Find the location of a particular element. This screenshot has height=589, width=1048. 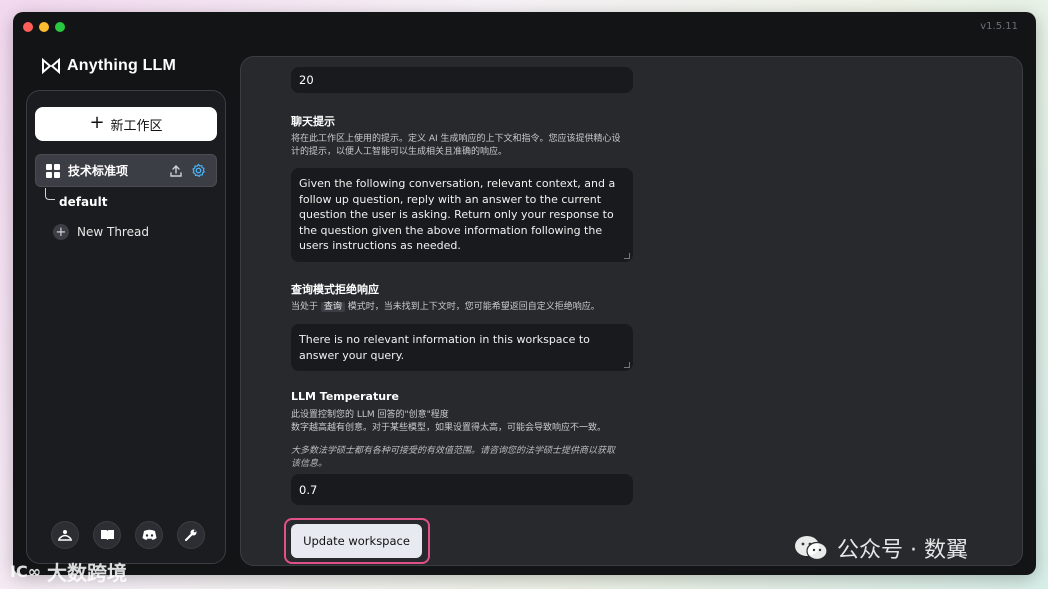

watermark-logo: IC∞ is located at coordinates (26, 571).